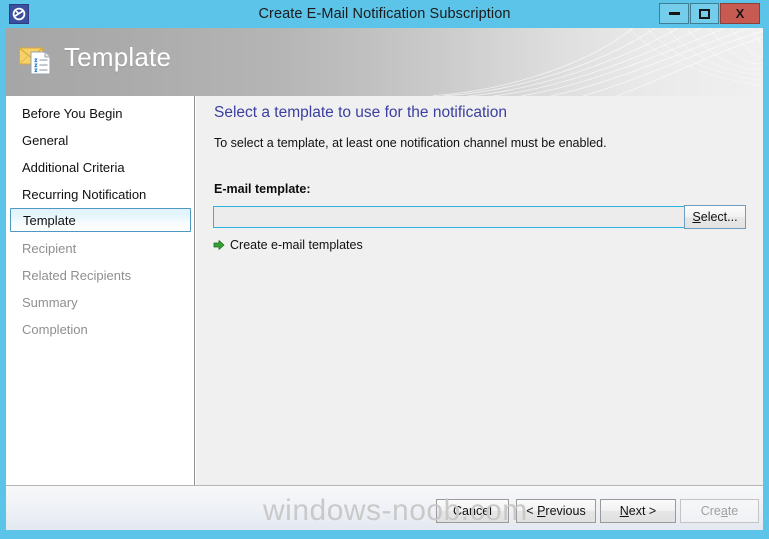 The width and height of the screenshot is (769, 539). I want to click on sidebar-item-completion: Completion, so click(100, 330).